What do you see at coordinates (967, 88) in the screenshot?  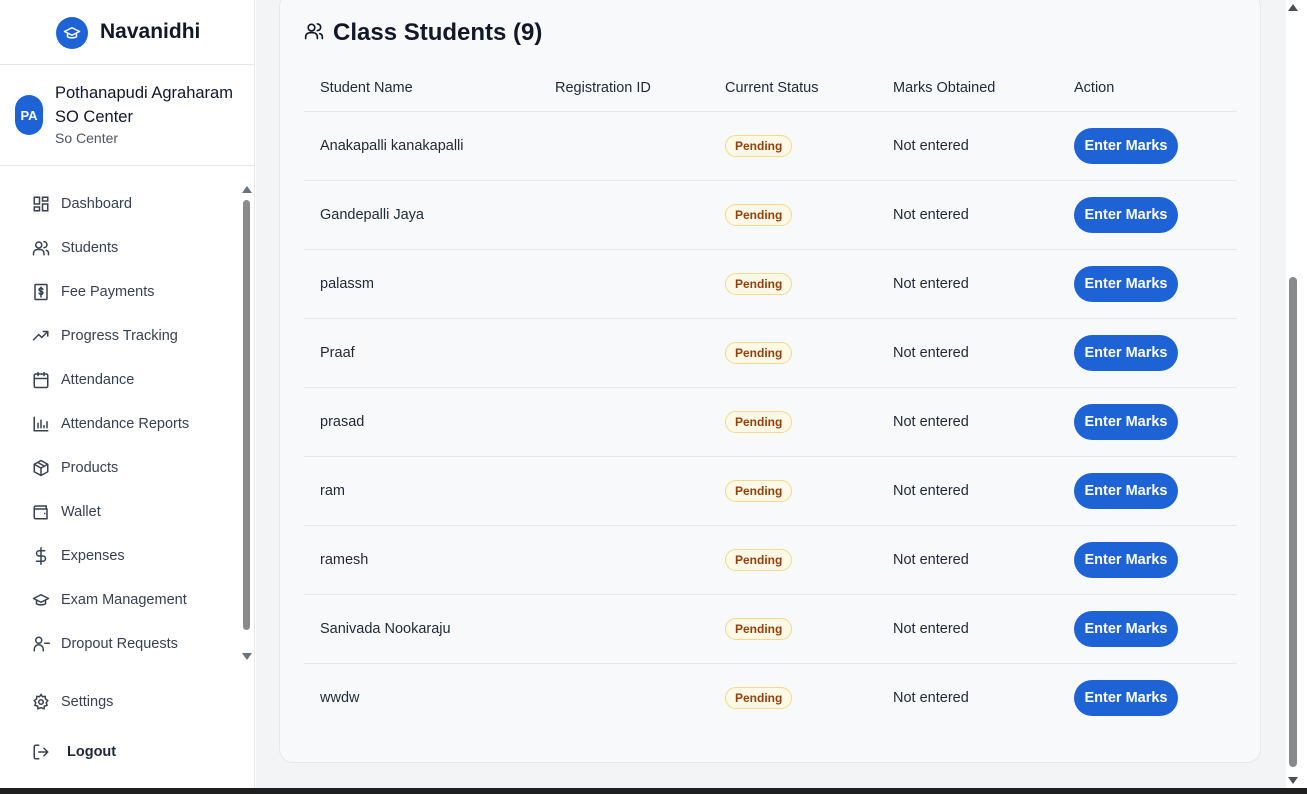 I see `column-header: Marks Obtained` at bounding box center [967, 88].